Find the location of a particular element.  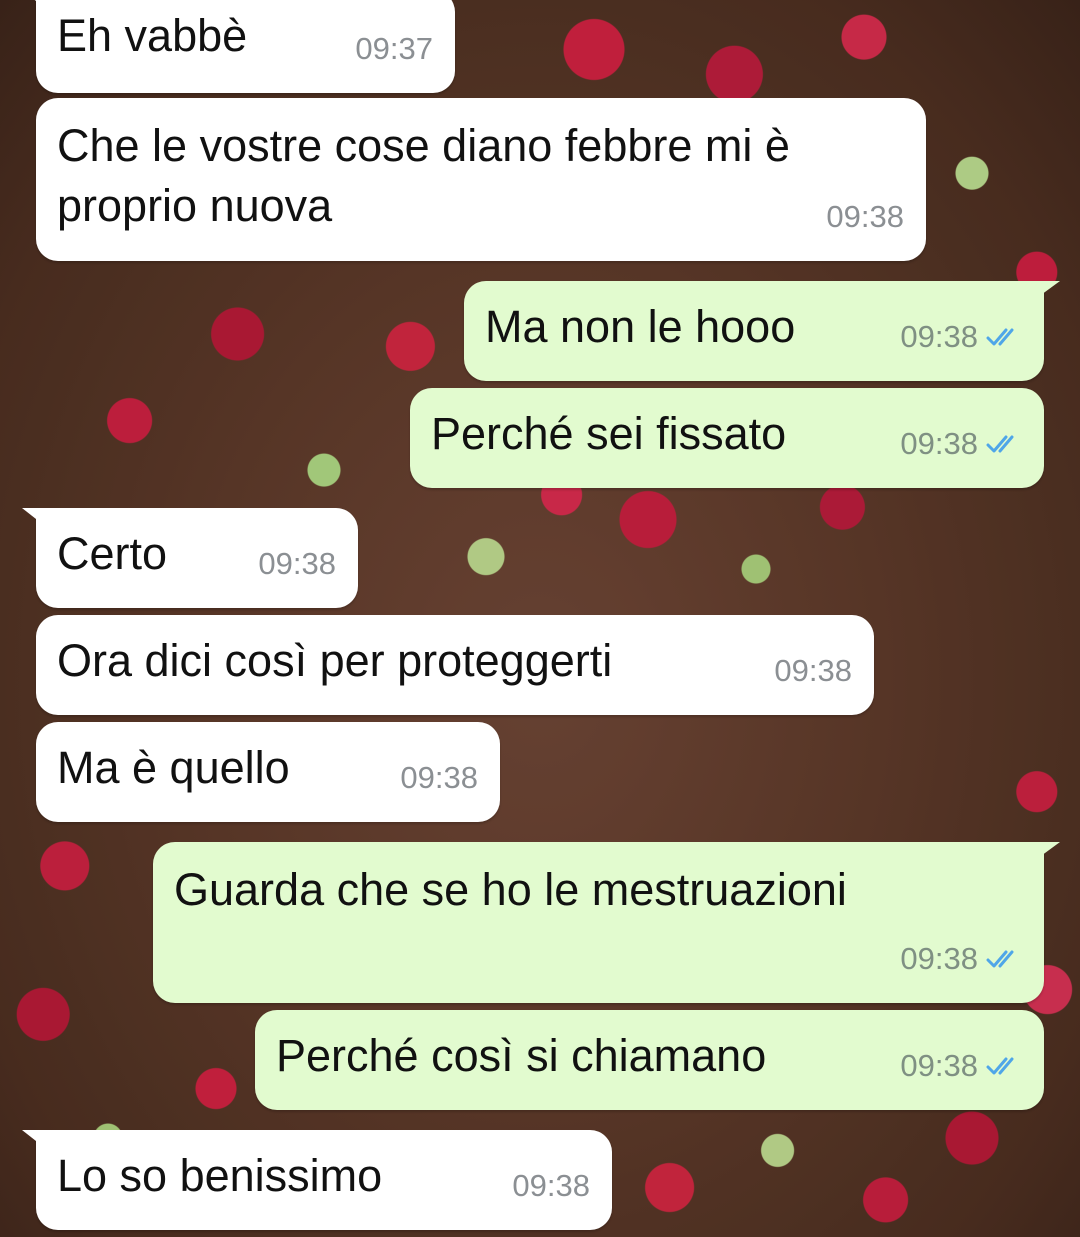

message-time: 09:37 is located at coordinates (394, 48).